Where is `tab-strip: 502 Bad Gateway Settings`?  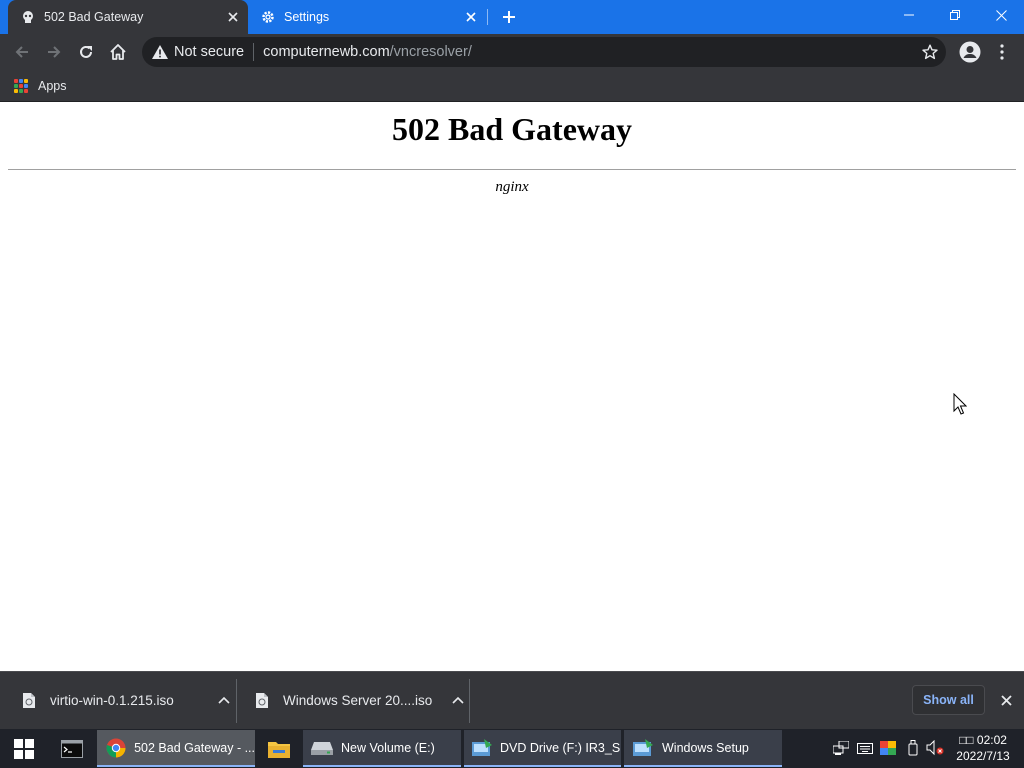 tab-strip: 502 Bad Gateway Settings is located at coordinates (512, 17).